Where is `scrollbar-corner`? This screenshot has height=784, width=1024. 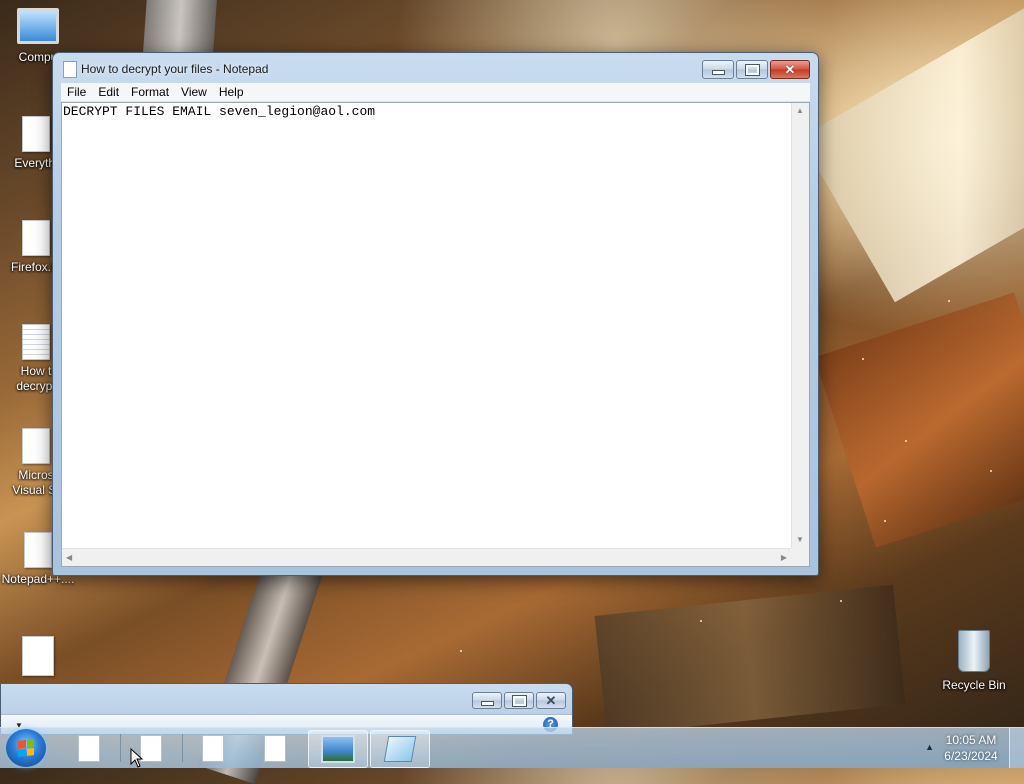
scrollbar-corner is located at coordinates (800, 557).